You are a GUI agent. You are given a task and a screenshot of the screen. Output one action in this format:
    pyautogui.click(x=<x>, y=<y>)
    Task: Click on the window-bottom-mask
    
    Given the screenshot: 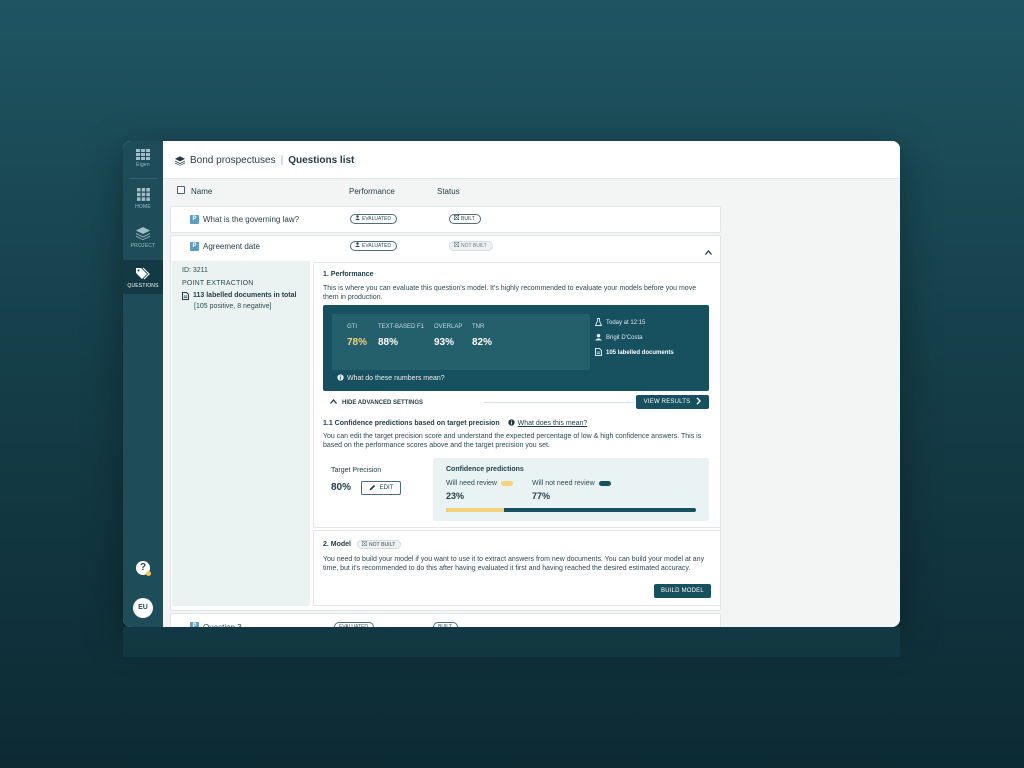 What is the action you would take?
    pyautogui.click(x=511, y=642)
    